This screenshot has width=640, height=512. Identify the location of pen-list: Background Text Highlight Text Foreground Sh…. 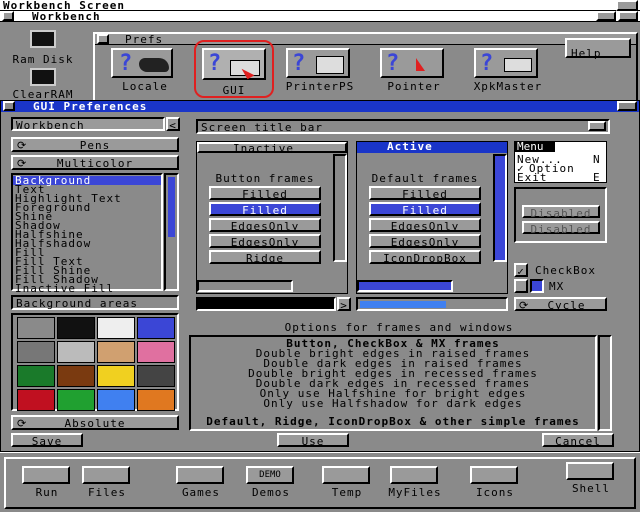
(87, 233).